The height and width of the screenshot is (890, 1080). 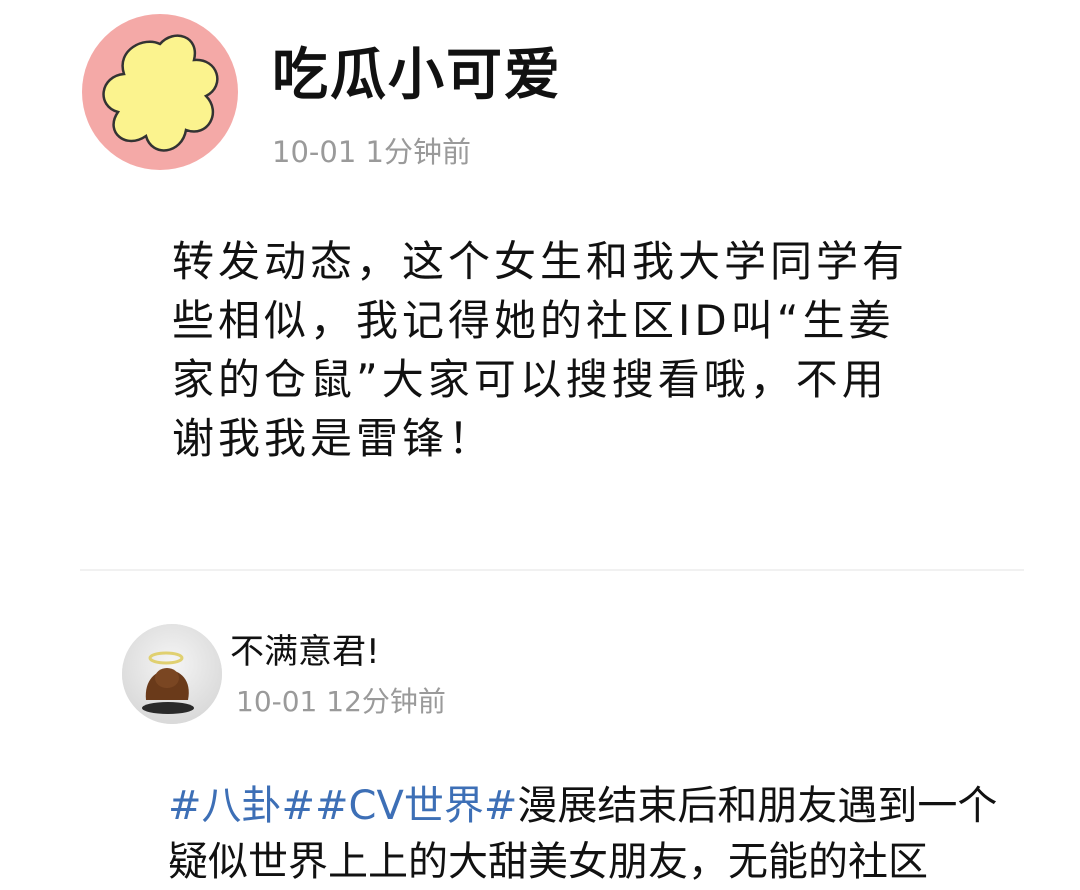 I want to click on post-body-text: 漫展结束后和朋友遇到一个, so click(x=757, y=806).